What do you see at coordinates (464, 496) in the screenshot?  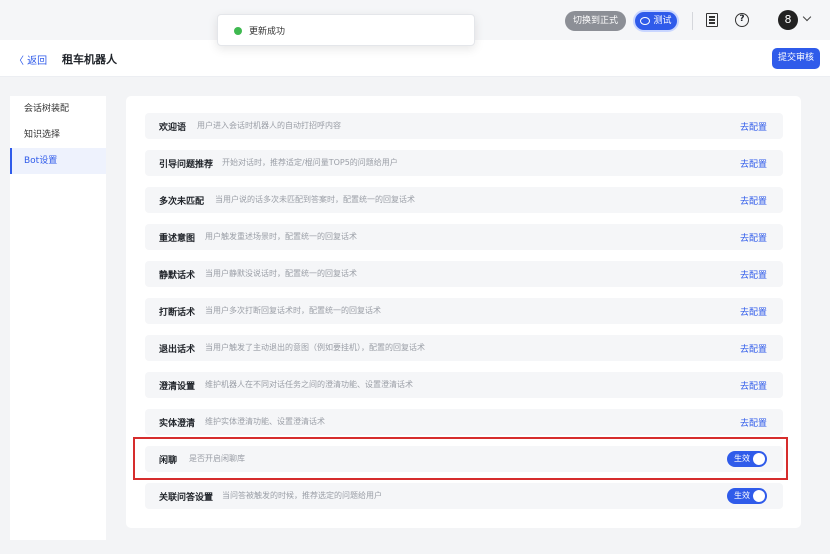 I see `setting-row-related-qa: 关联问答设置 当问答被触发的时候，推荐选定的问题给用户 生效` at bounding box center [464, 496].